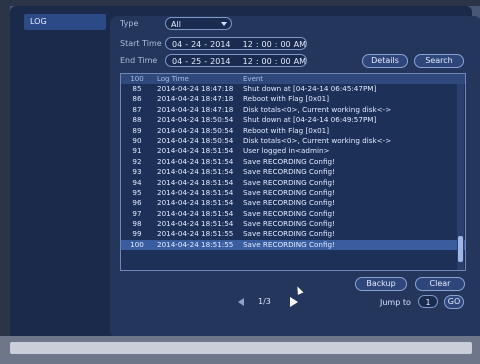 This screenshot has height=364, width=480. I want to click on start-hour: 12, so click(248, 43).